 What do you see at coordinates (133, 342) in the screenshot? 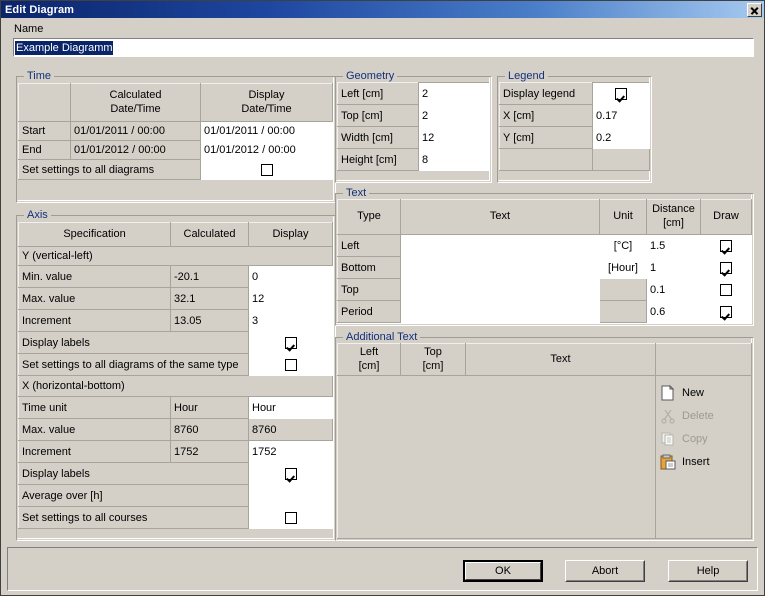
I see `axis-y-display-labels-label: Display labels` at bounding box center [133, 342].